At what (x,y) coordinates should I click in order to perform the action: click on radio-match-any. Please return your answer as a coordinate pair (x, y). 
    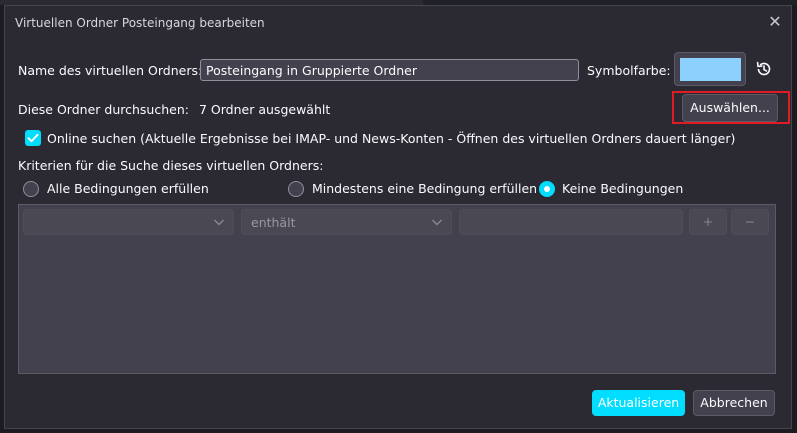
    Looking at the image, I should click on (296, 189).